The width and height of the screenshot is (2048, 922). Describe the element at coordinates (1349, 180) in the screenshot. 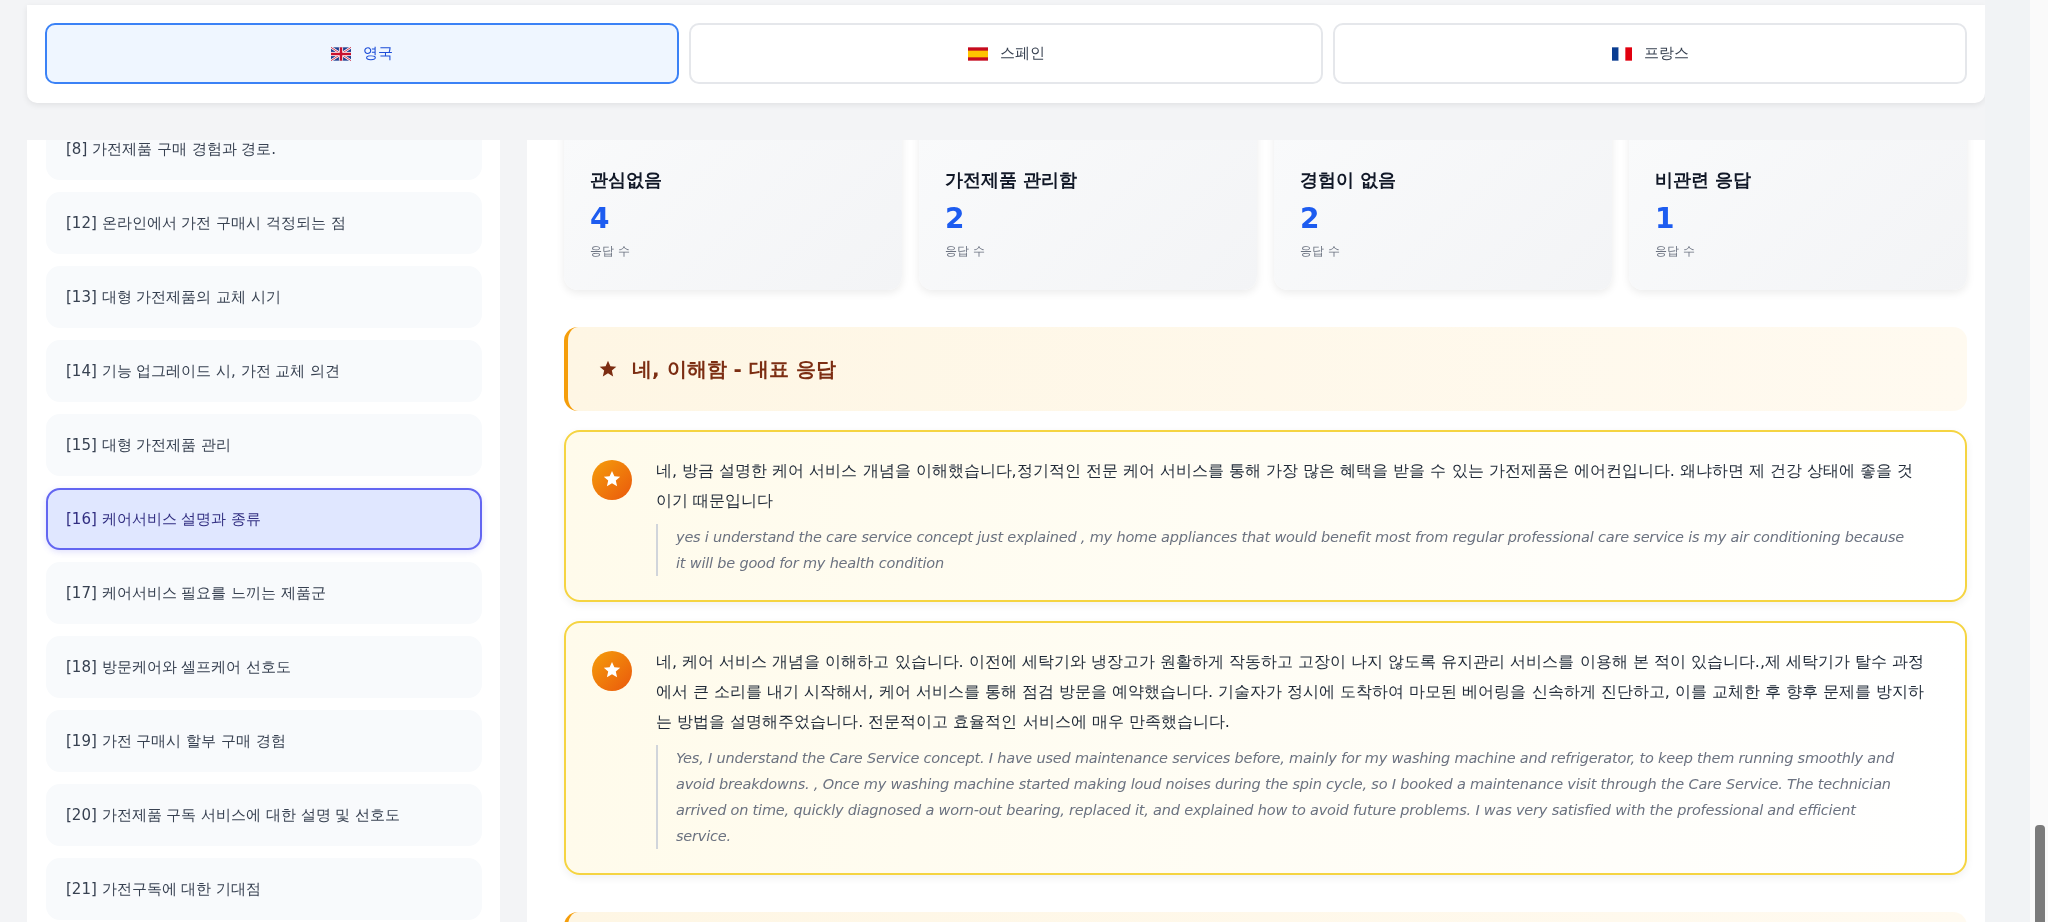

I see `stat-title: 경험이 없음` at that location.